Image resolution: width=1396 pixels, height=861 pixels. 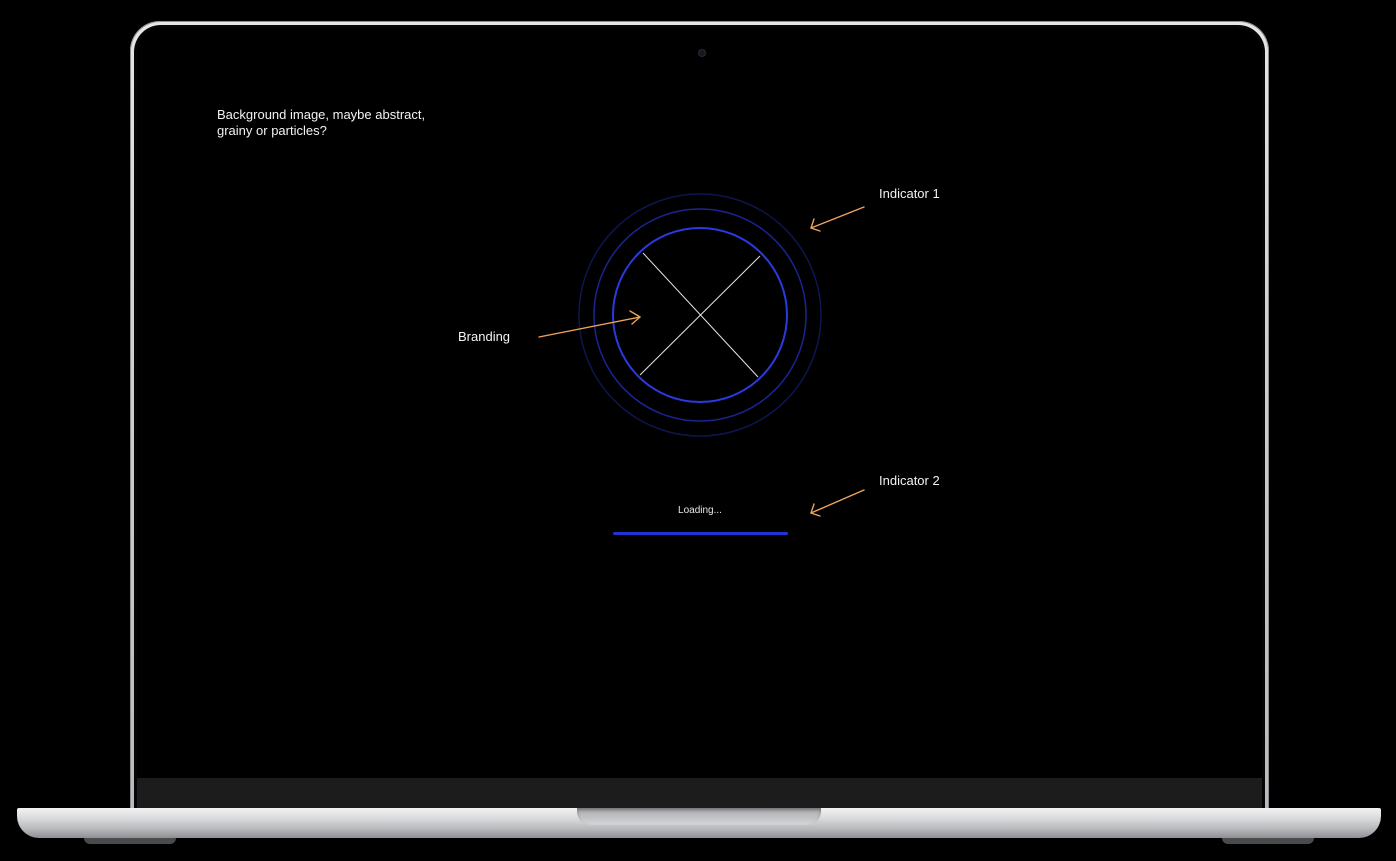 What do you see at coordinates (700, 315) in the screenshot?
I see `logo-placeholder-icon` at bounding box center [700, 315].